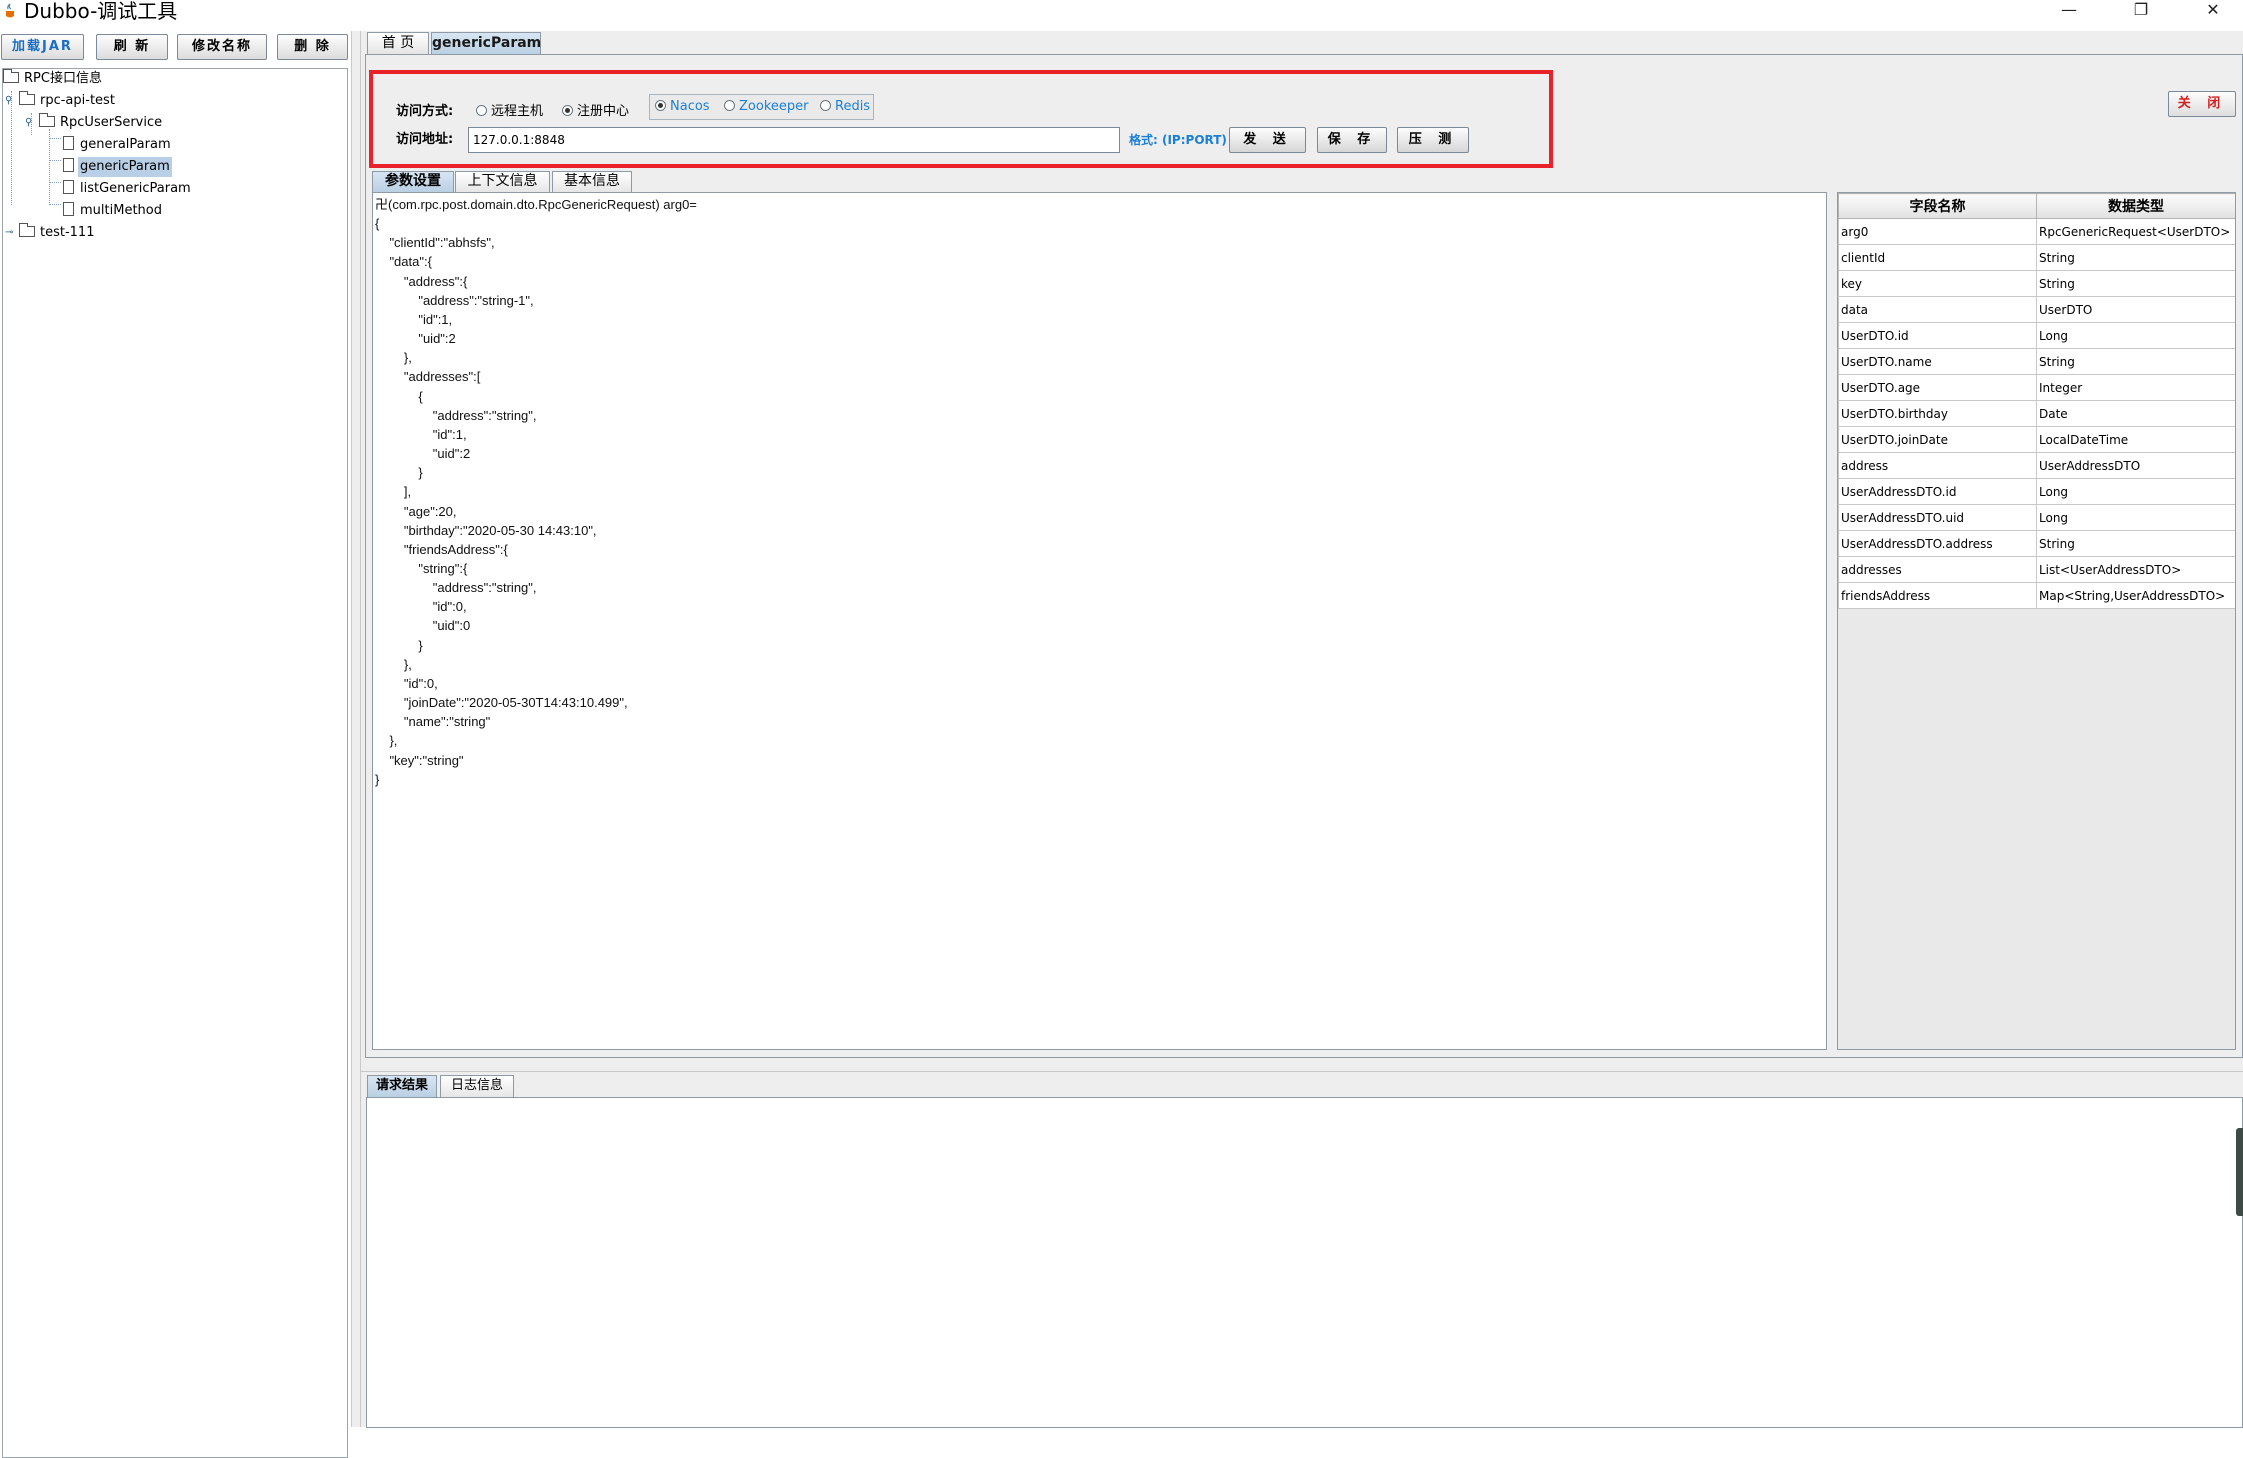 The height and width of the screenshot is (1458, 2243). Describe the element at coordinates (682, 107) in the screenshot. I see `registry-nacos-radio: Nacos` at that location.